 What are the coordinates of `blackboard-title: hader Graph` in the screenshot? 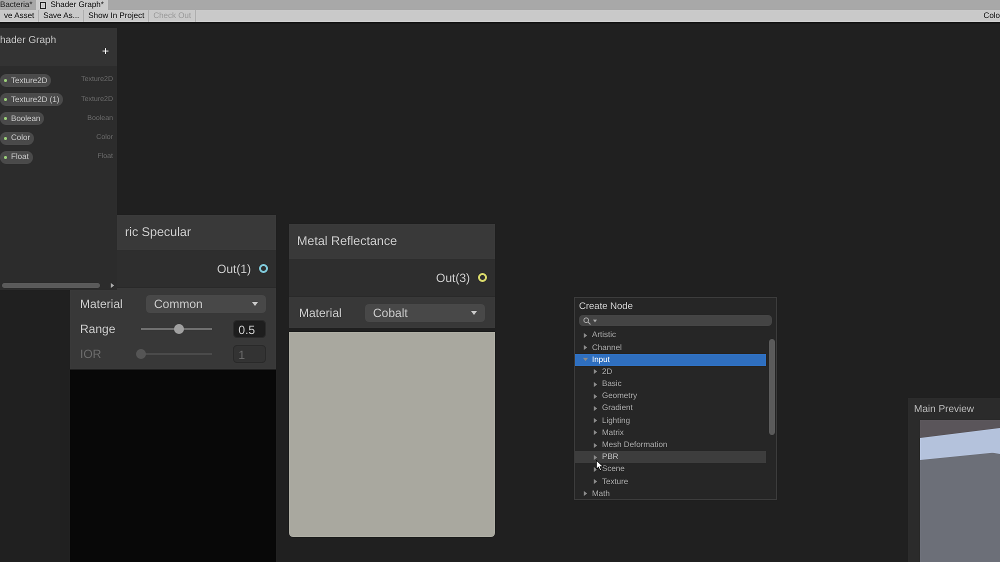 It's located at (28, 41).